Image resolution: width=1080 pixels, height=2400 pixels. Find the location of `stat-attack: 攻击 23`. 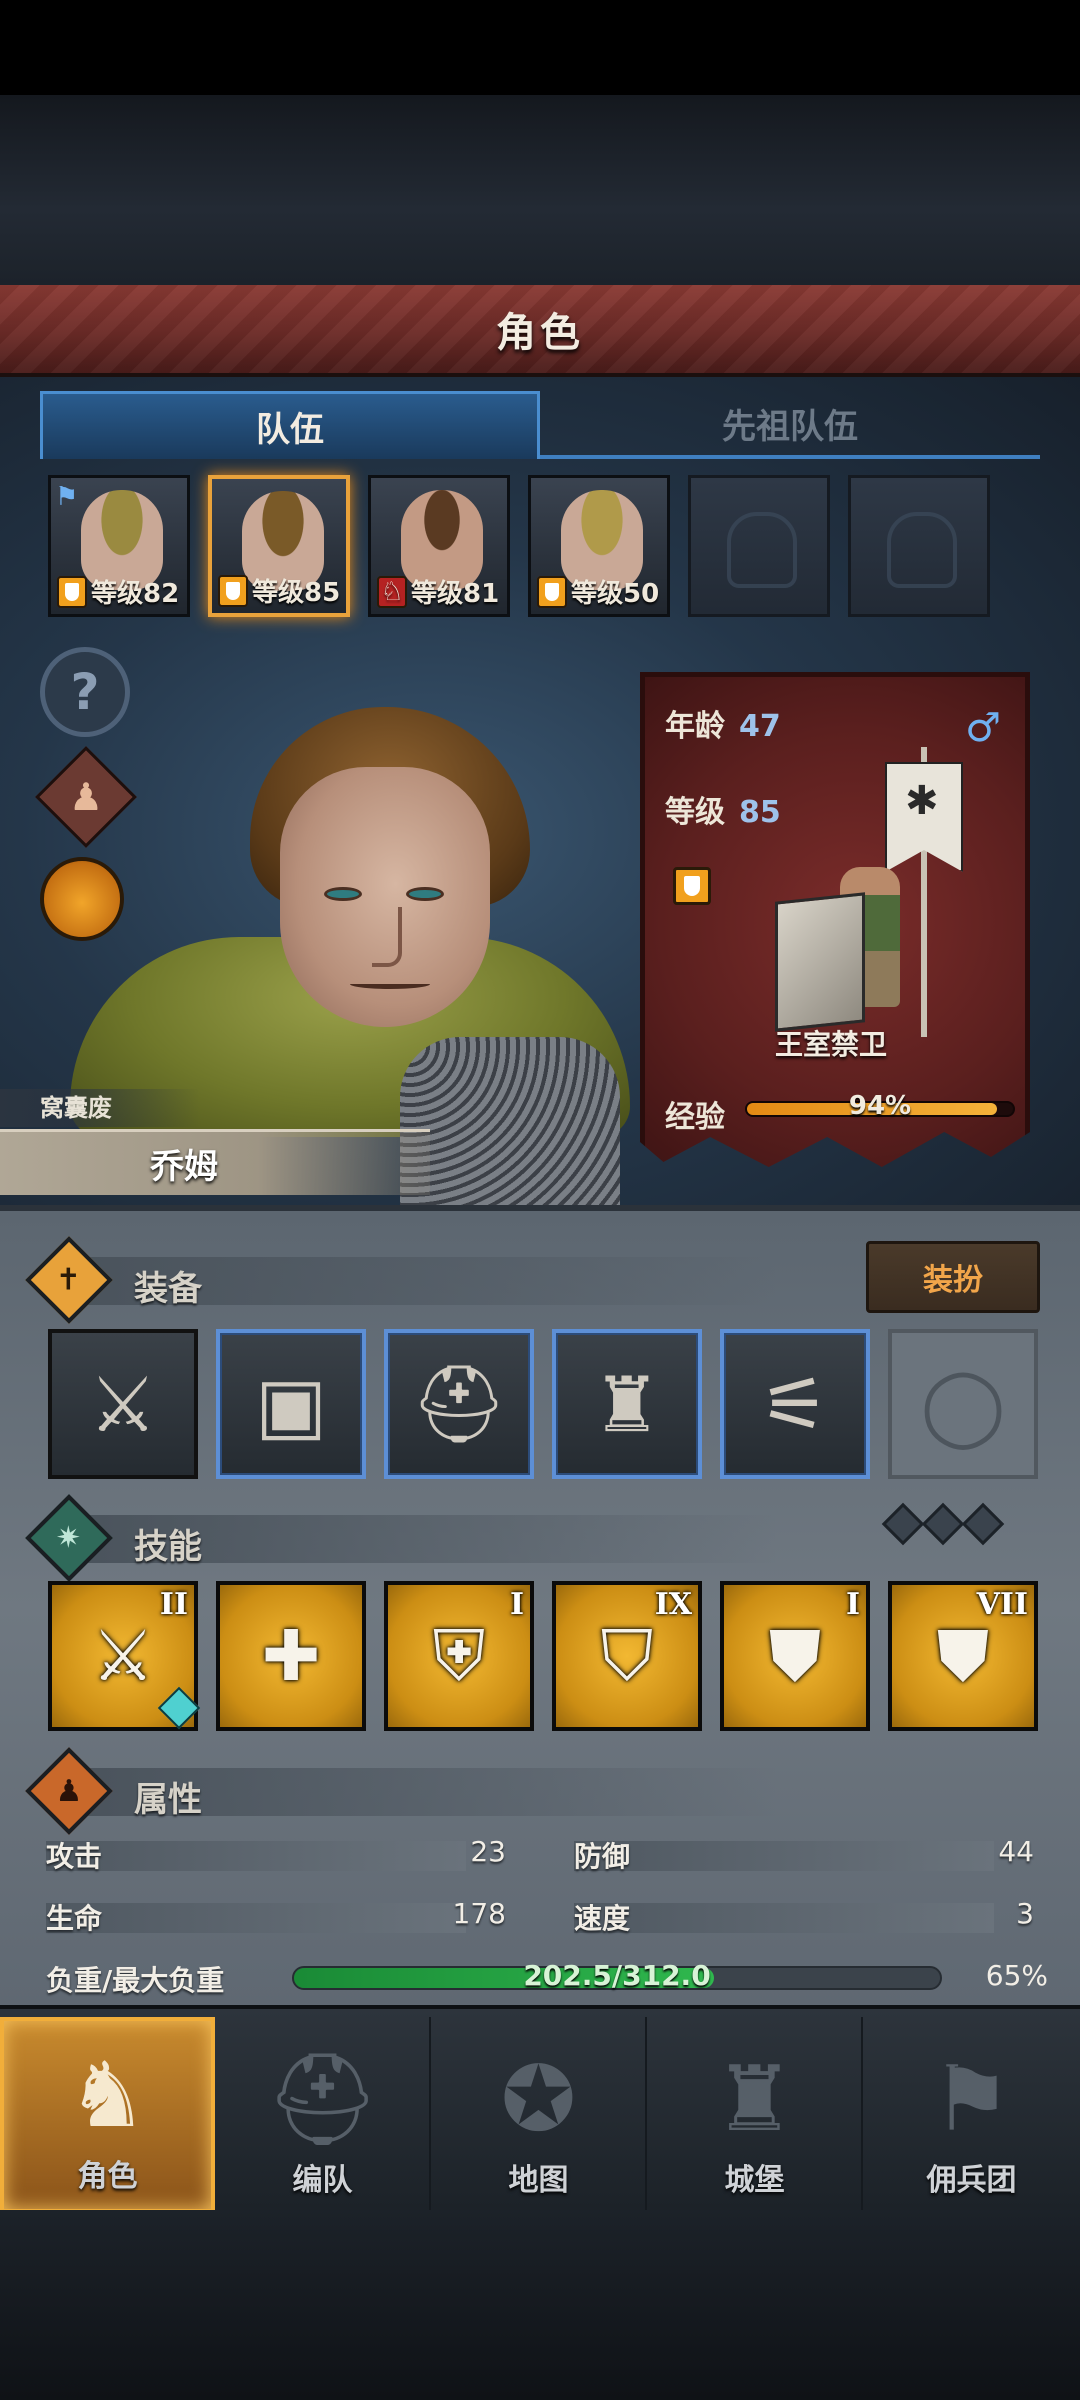

stat-attack: 攻击 23 is located at coordinates (276, 1854).